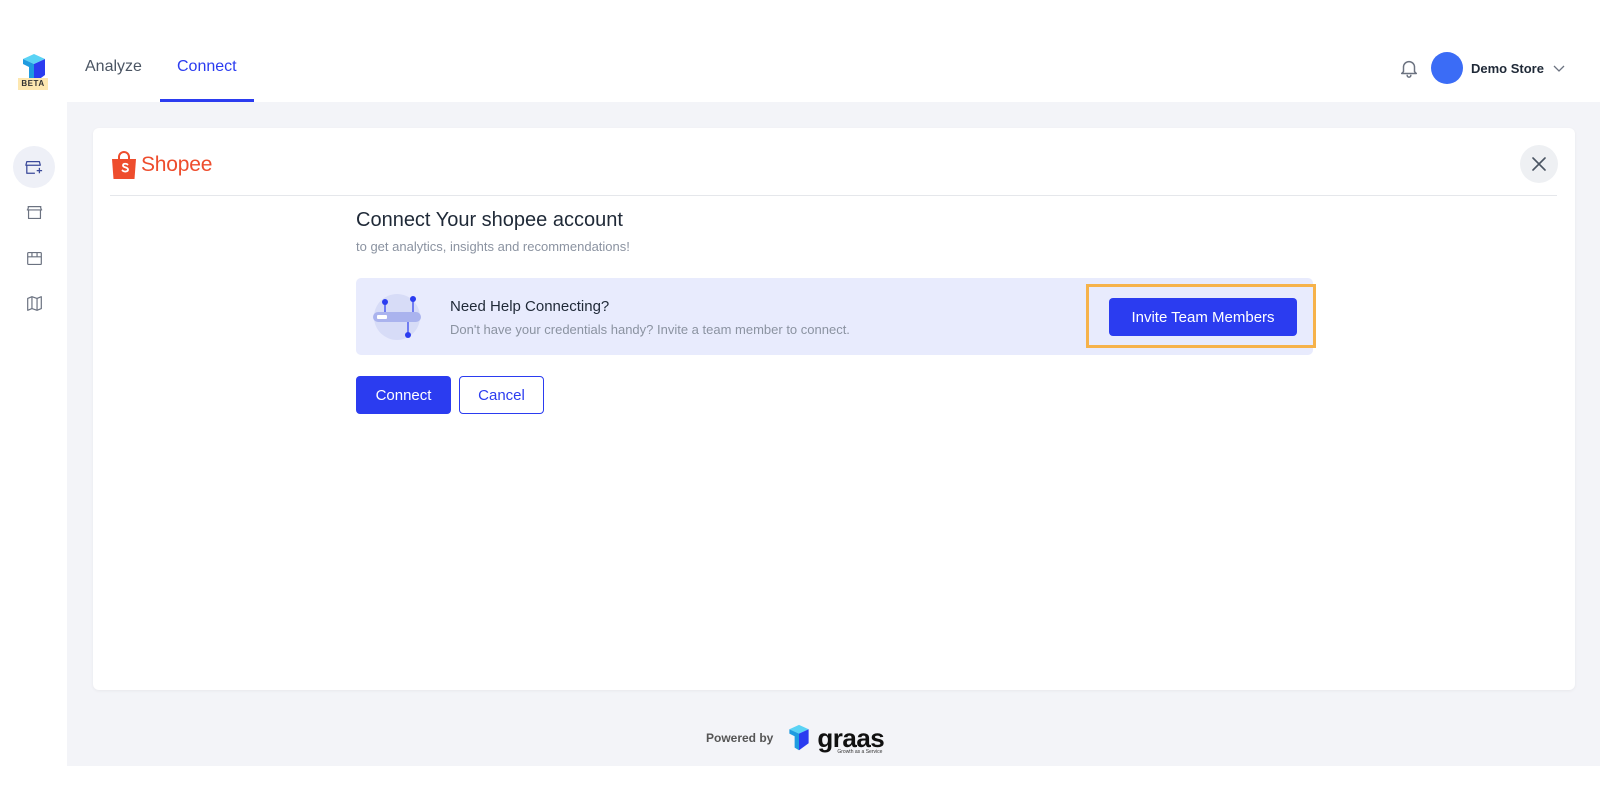 Image resolution: width=1600 pixels, height=800 pixels. I want to click on graas-logo: graas Growth as a Service, so click(835, 739).